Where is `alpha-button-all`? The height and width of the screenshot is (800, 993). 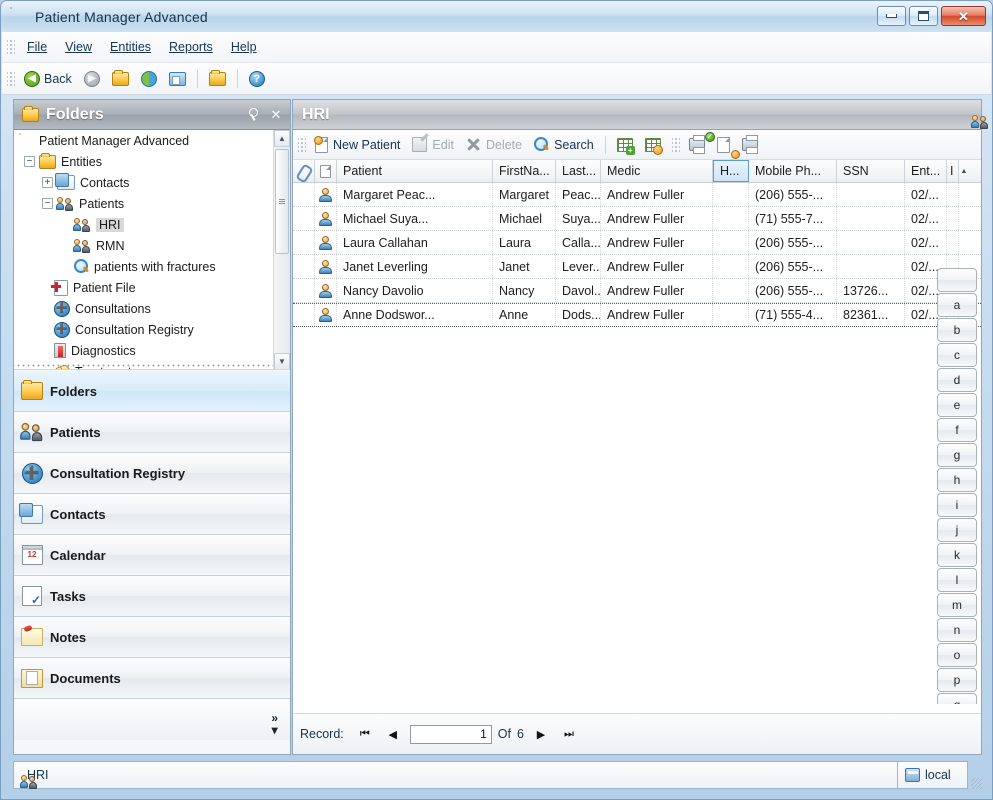
alpha-button-all is located at coordinates (957, 280).